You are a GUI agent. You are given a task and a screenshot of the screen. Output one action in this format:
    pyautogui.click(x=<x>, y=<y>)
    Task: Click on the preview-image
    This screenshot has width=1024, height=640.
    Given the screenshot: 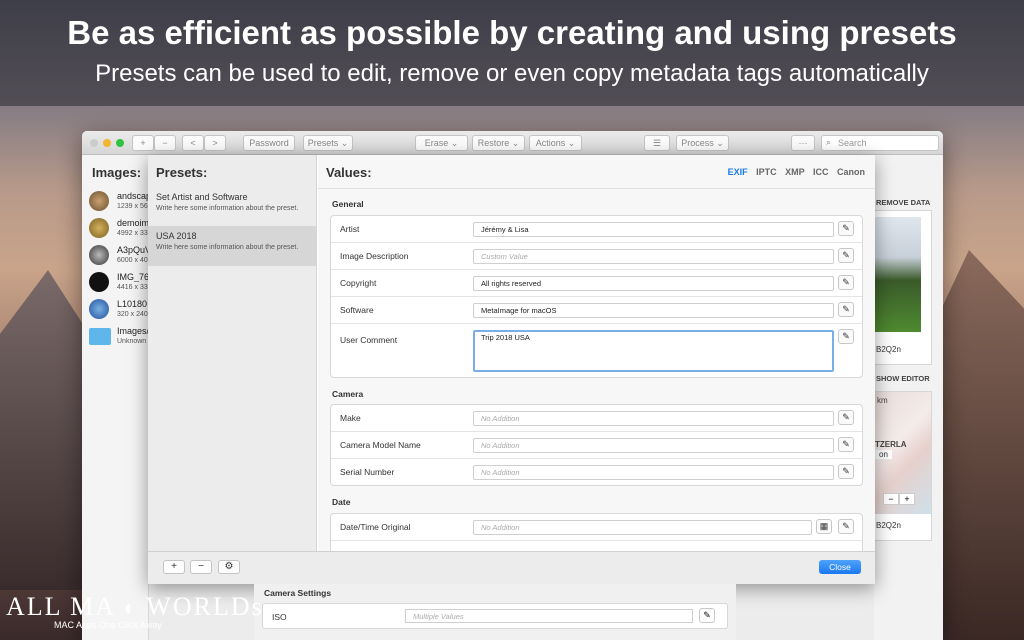 What is the action you would take?
    pyautogui.click(x=898, y=274)
    